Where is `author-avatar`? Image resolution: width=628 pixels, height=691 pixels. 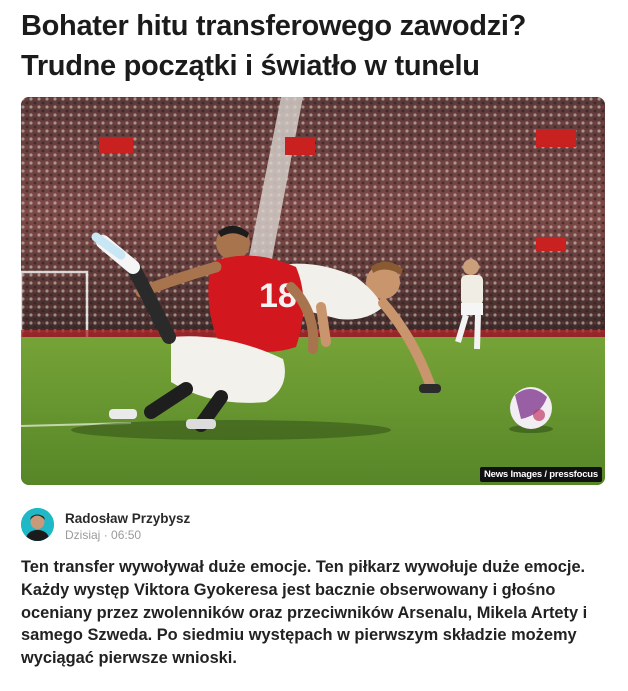
author-avatar is located at coordinates (37, 524).